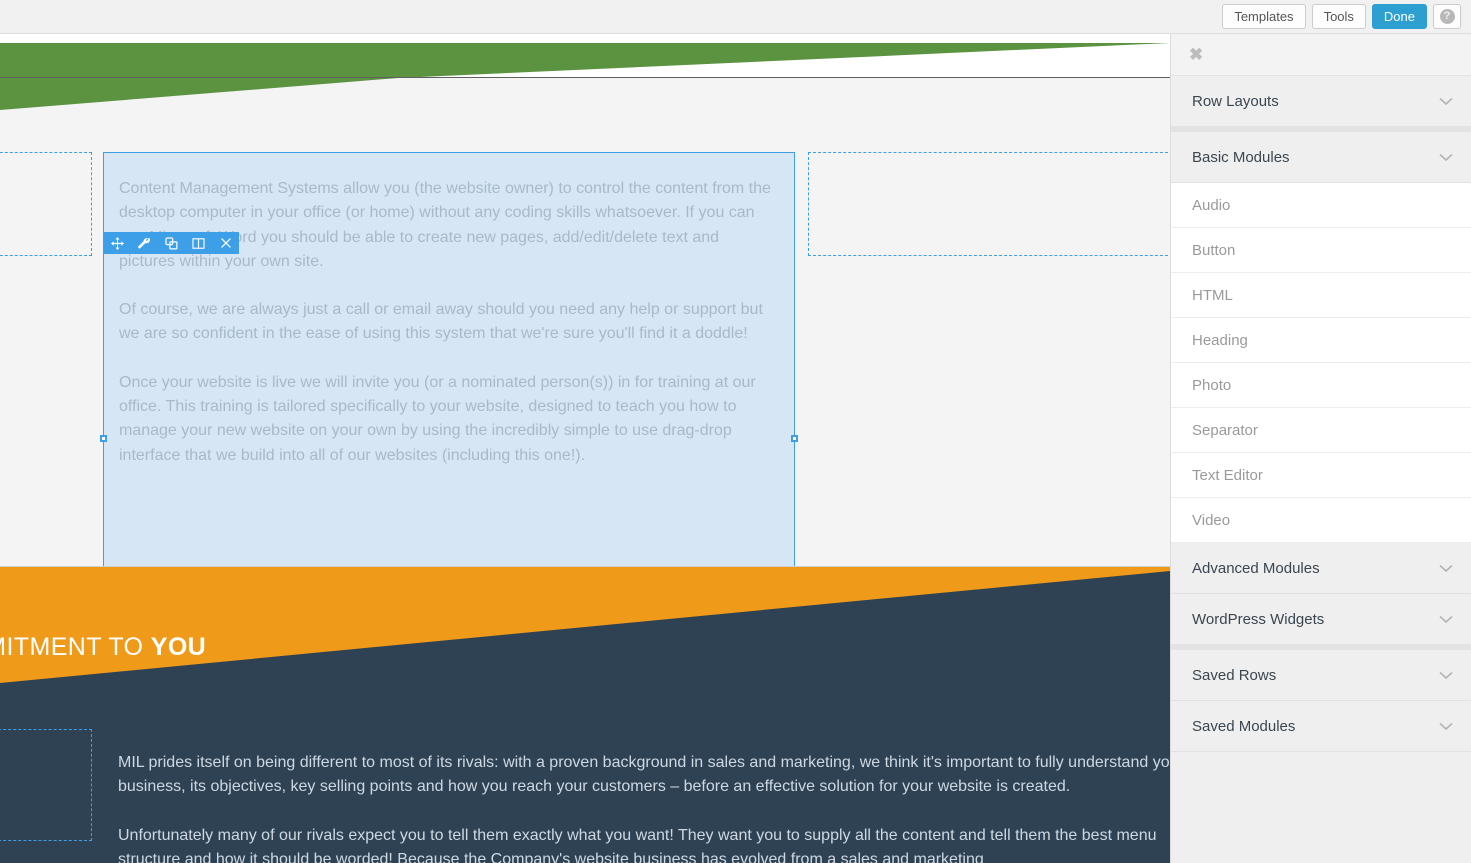 The image size is (1471, 863). What do you see at coordinates (1321, 430) in the screenshot?
I see `sidebar-module-separator: Separator` at bounding box center [1321, 430].